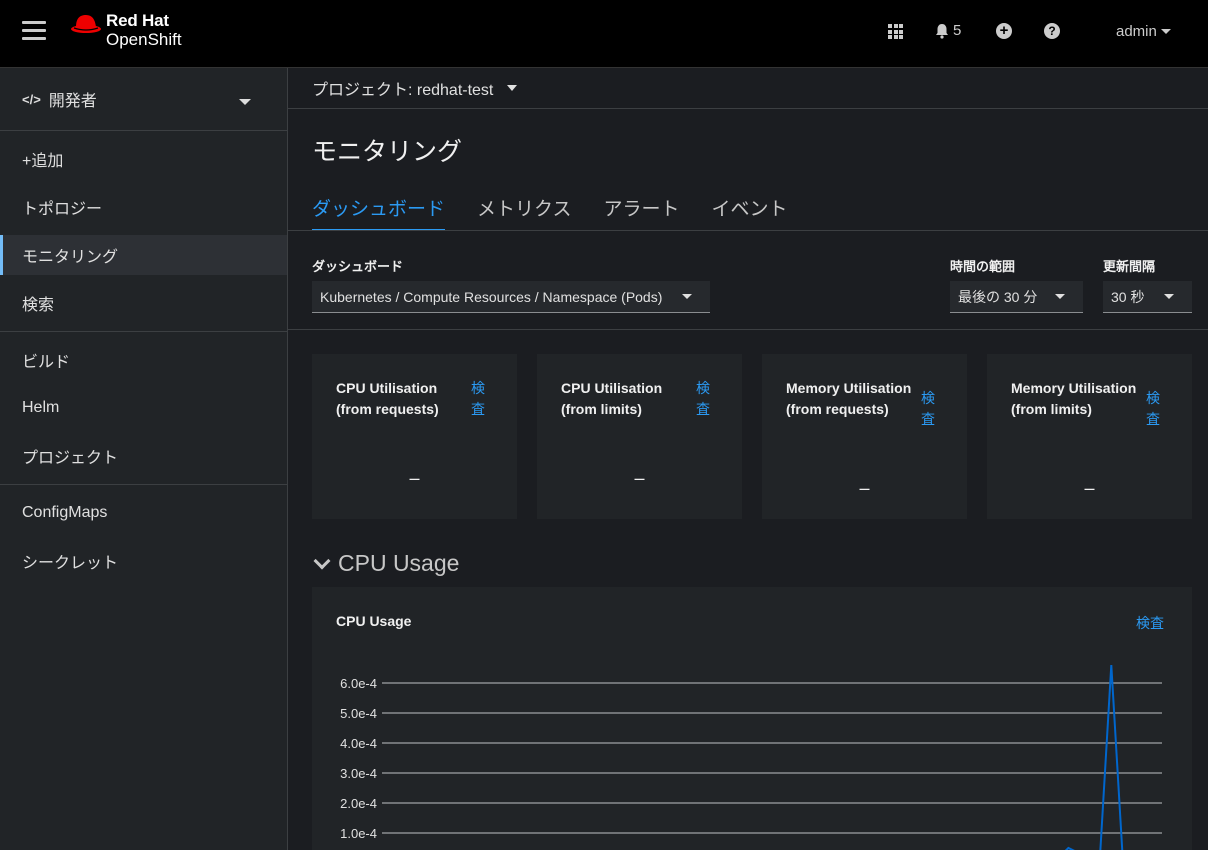  I want to click on sidebar-item-configmaps: ConfigMaps, so click(143, 513).